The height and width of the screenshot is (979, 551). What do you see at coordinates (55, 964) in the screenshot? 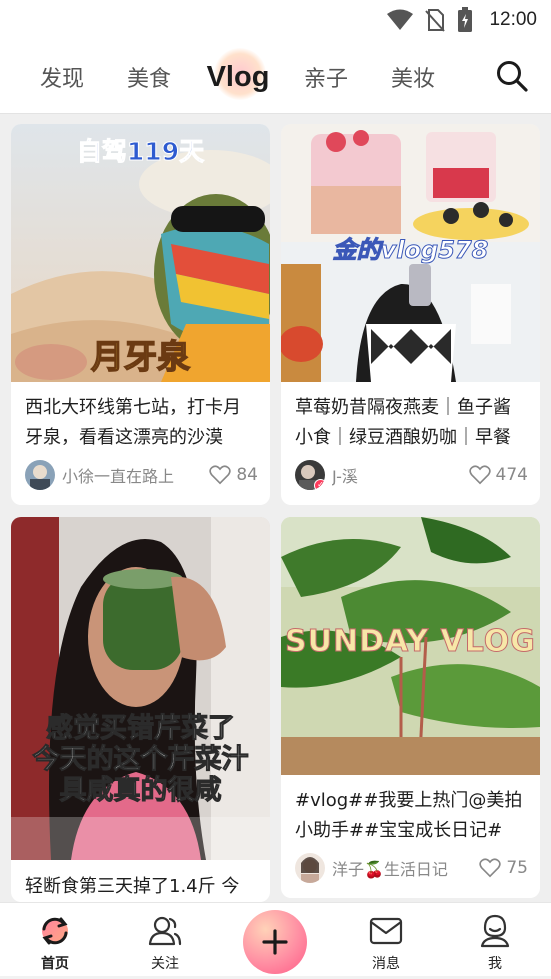
I see `tab-home-label: 首页` at bounding box center [55, 964].